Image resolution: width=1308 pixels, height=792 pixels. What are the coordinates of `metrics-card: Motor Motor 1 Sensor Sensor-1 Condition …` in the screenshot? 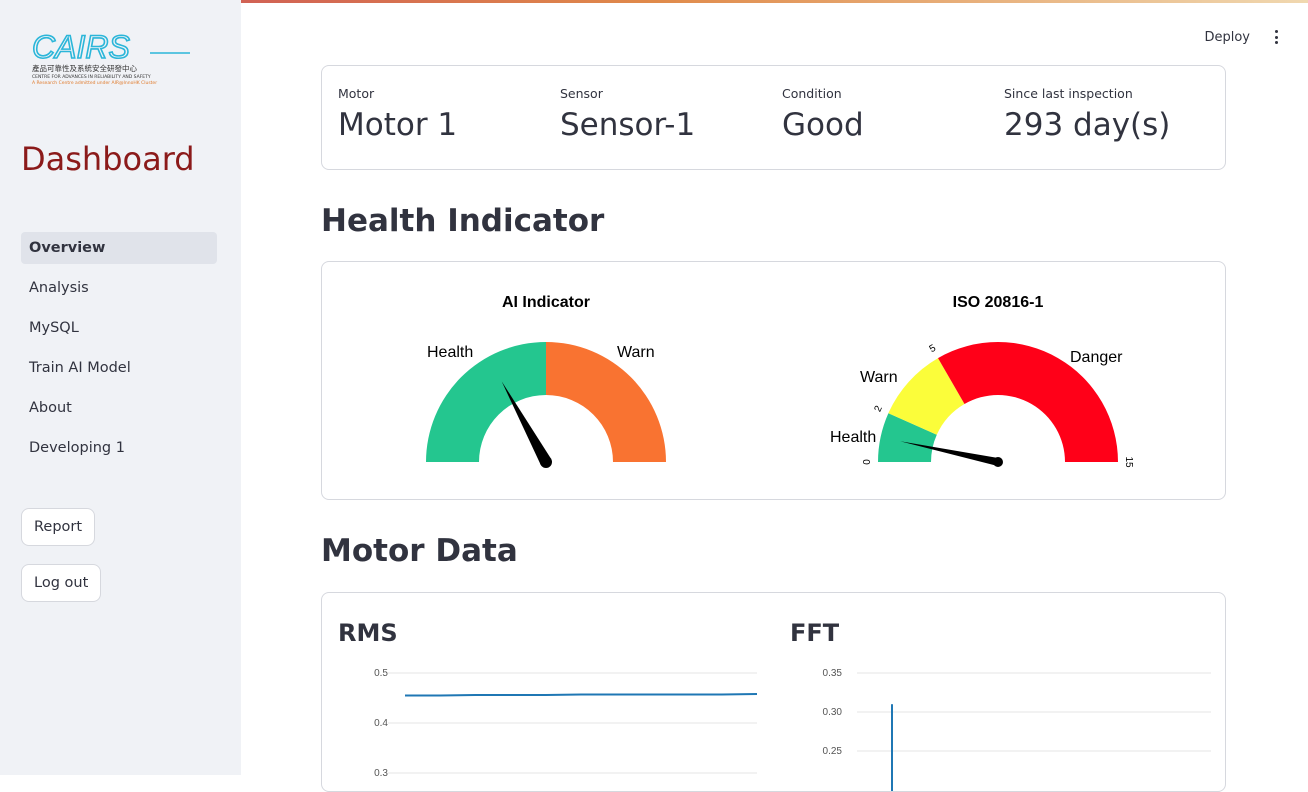 It's located at (773, 117).